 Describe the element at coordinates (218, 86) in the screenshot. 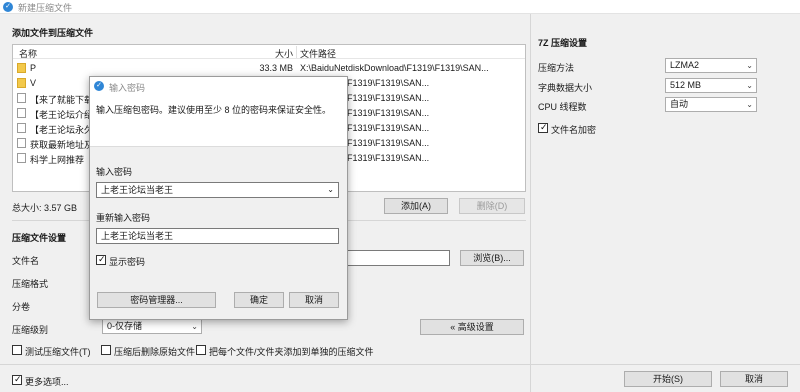

I see `dialog-titlebar: ✓ 输入密码` at that location.